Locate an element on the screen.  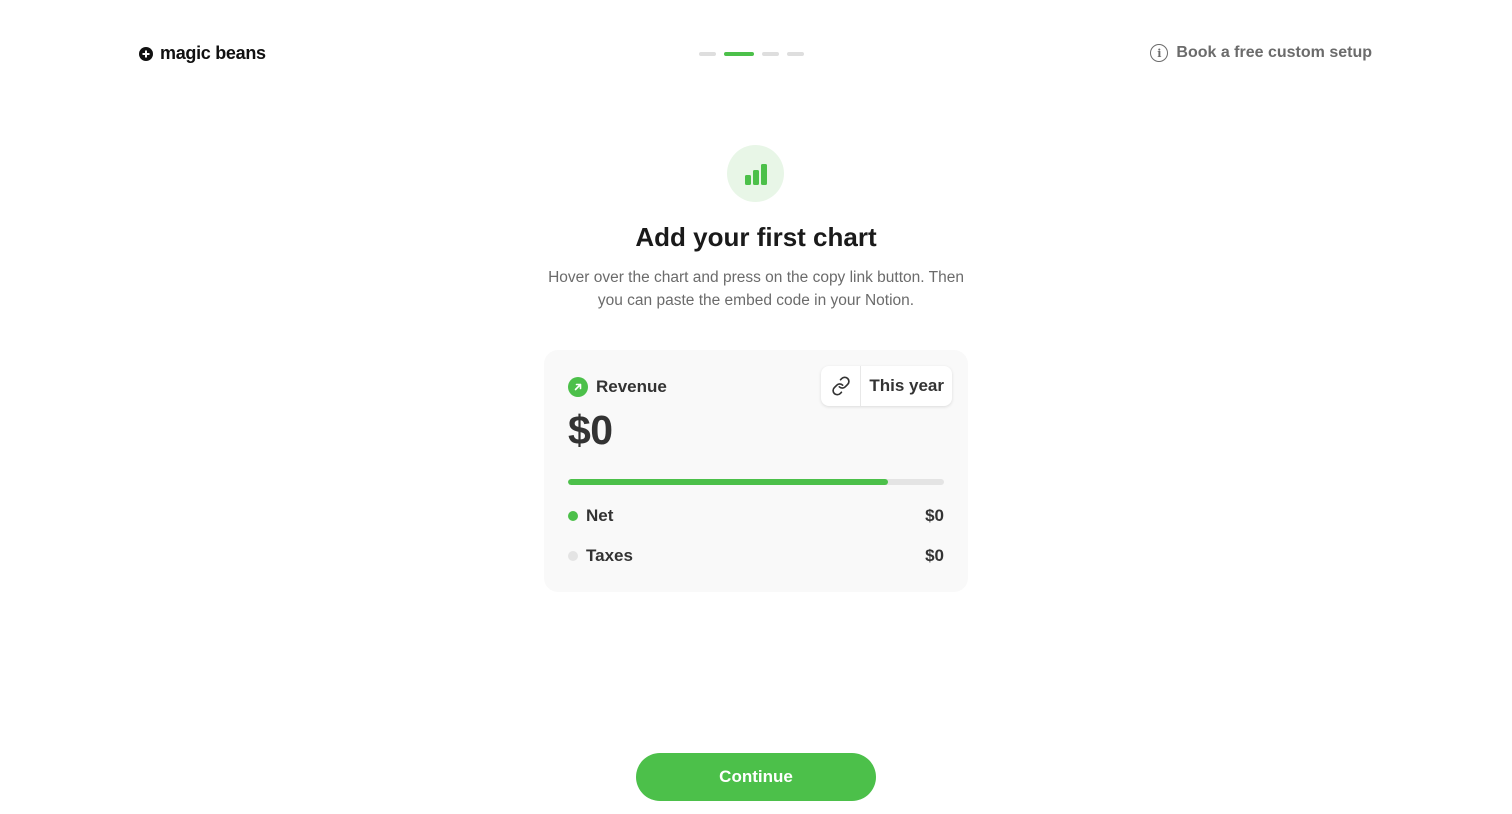
legend-net-value: $0 is located at coordinates (934, 515).